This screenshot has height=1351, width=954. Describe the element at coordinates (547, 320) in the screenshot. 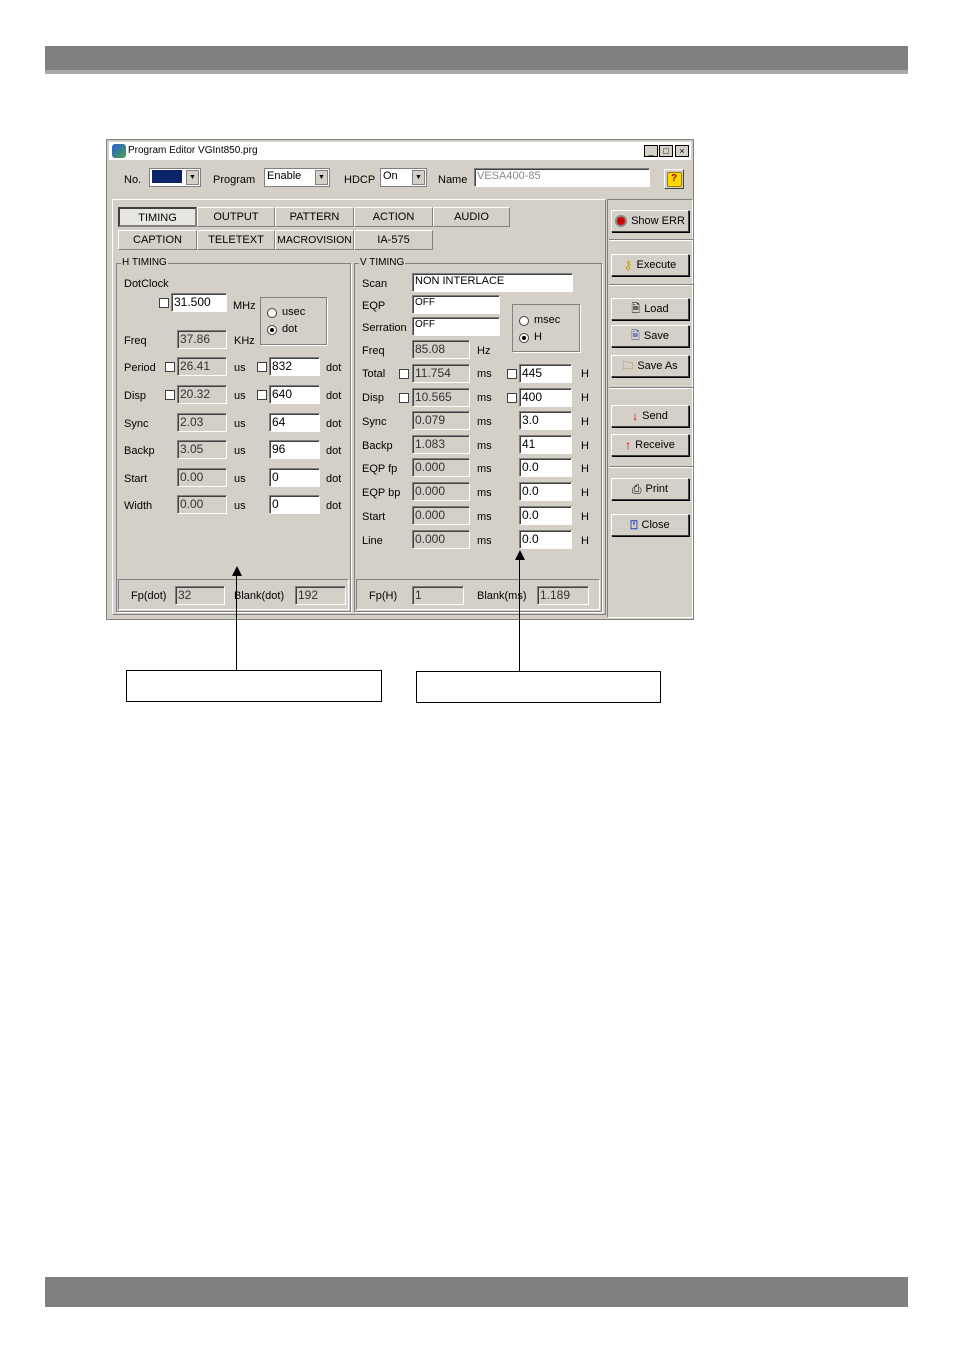

I see `v-msec-label: msec` at that location.